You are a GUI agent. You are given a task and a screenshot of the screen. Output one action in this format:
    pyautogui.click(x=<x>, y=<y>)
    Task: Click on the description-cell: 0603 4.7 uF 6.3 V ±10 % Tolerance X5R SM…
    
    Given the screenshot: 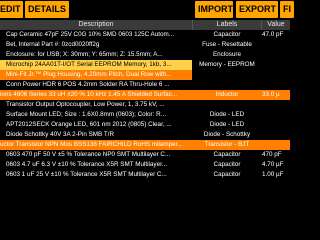 What is the action you would take?
    pyautogui.click(x=87, y=164)
    